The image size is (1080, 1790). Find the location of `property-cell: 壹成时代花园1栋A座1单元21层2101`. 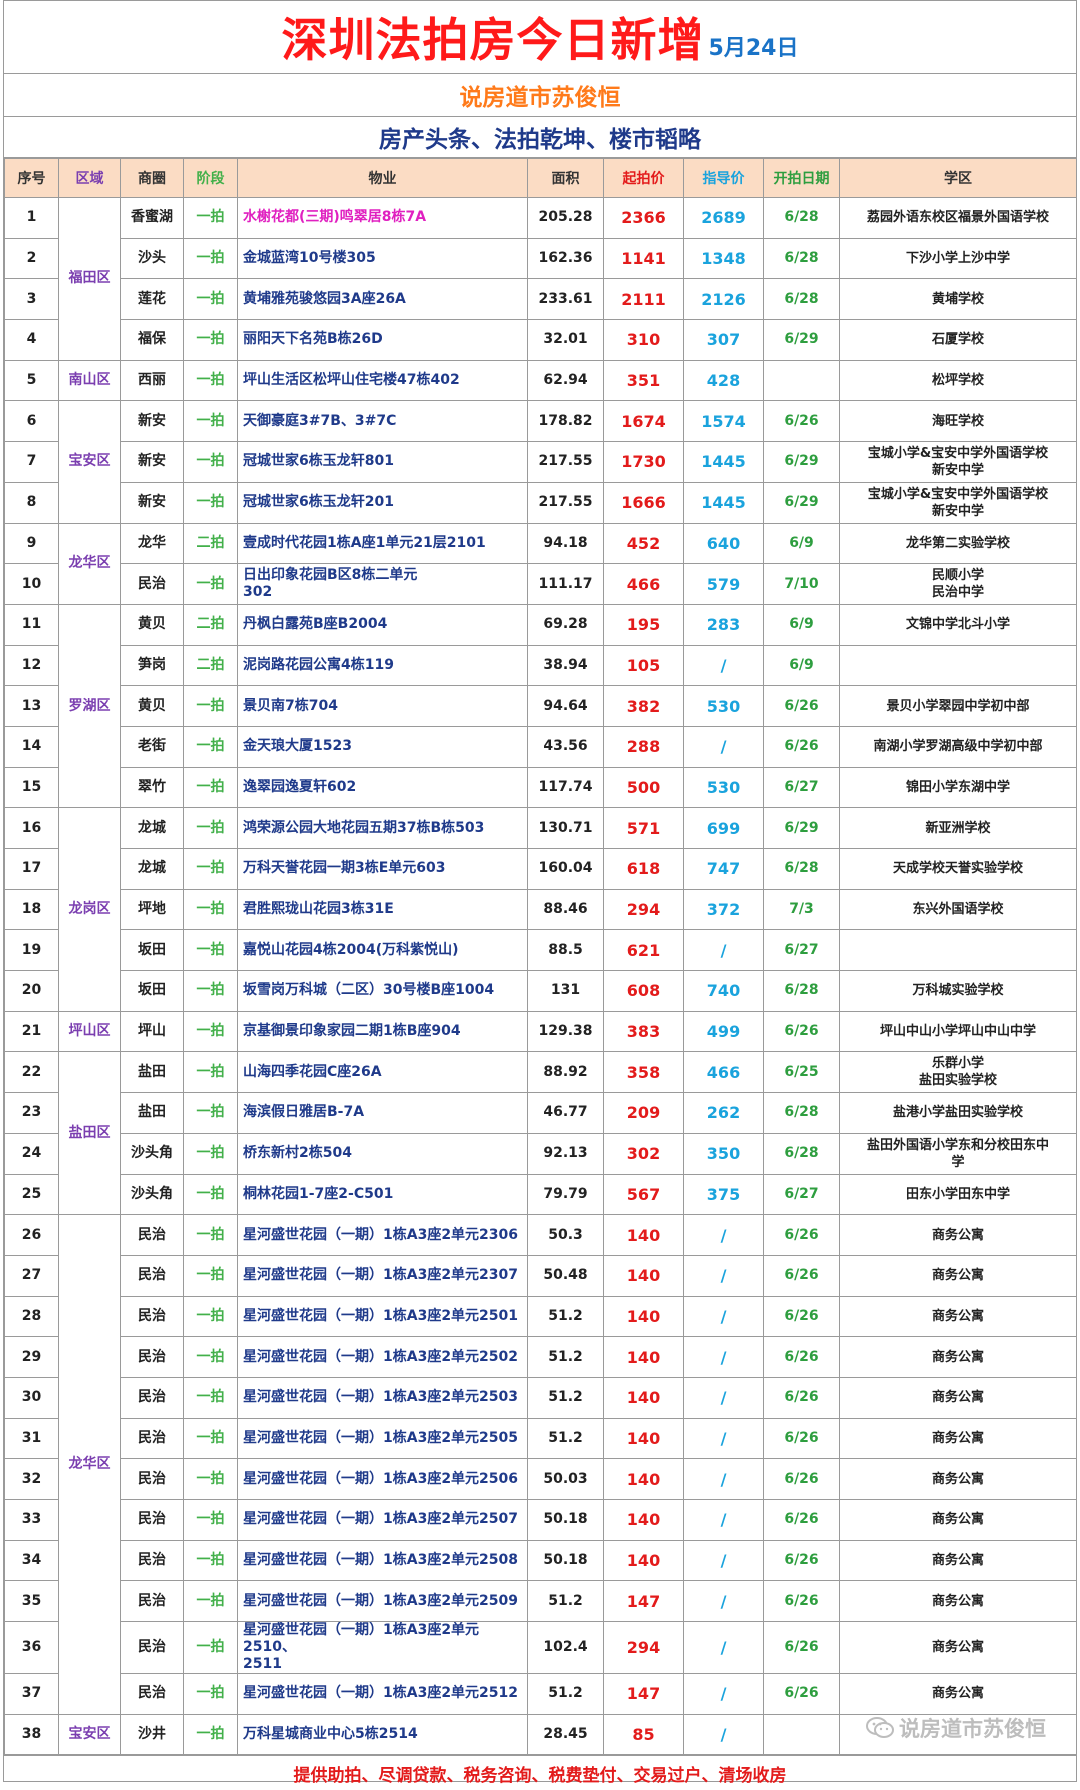

property-cell: 壹成时代花园1栋A座1单元21层2101 is located at coordinates (382, 543).